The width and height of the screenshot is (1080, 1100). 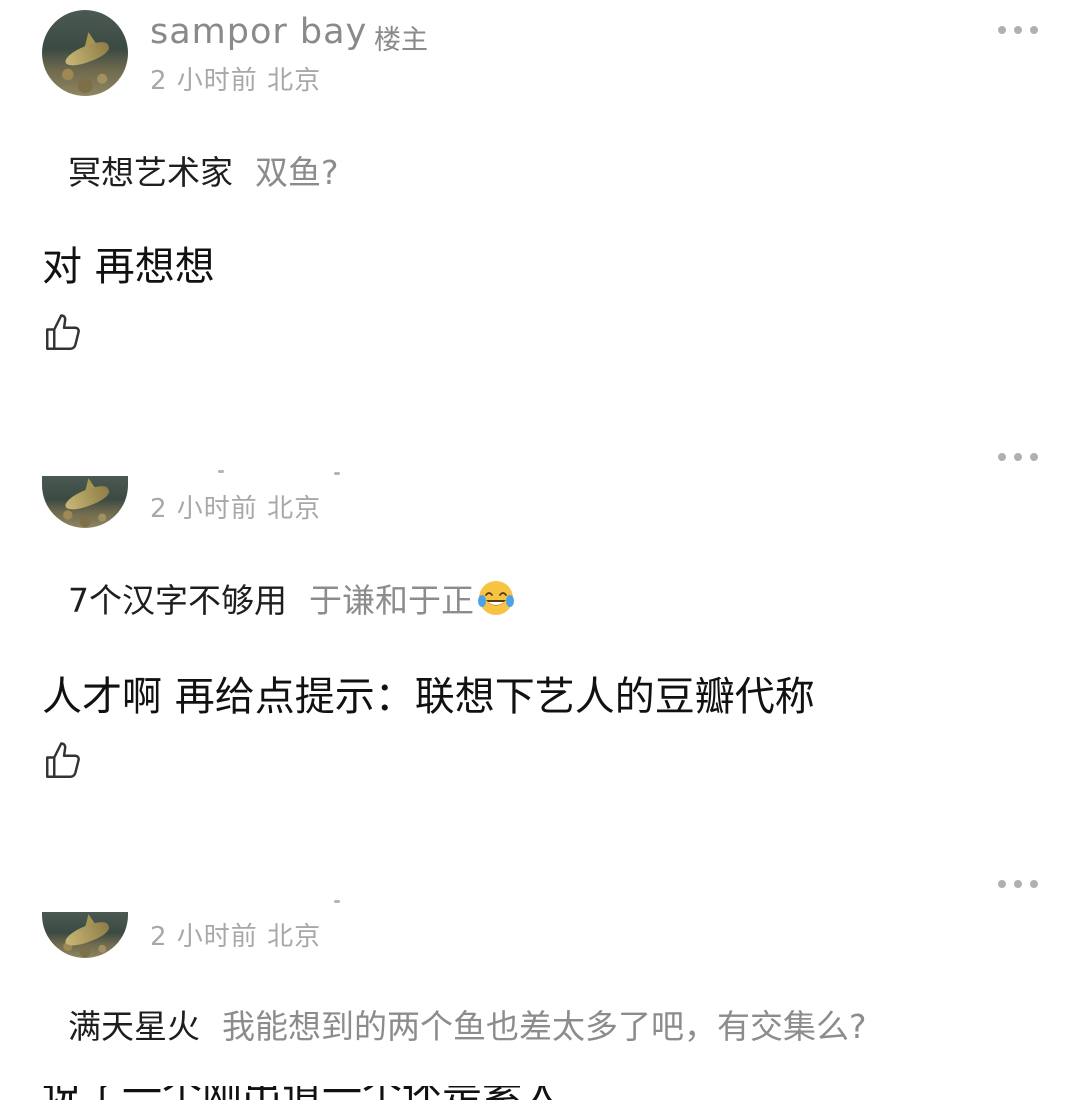 I want to click on op-badge: 楼主, so click(x=401, y=40).